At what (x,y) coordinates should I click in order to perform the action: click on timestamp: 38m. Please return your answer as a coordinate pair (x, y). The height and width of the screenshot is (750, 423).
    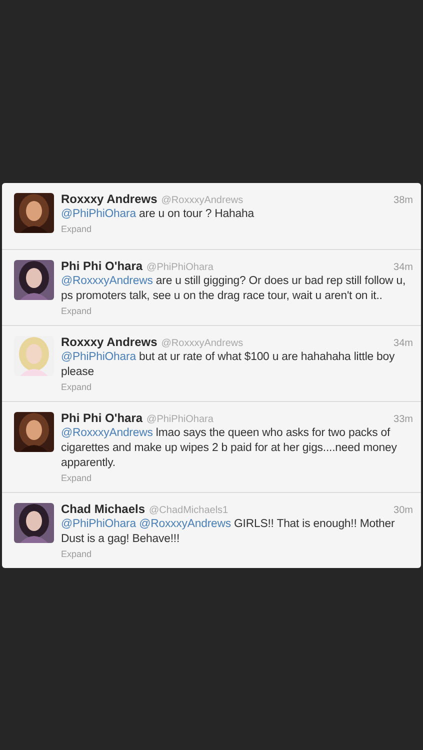
    Looking at the image, I should click on (403, 200).